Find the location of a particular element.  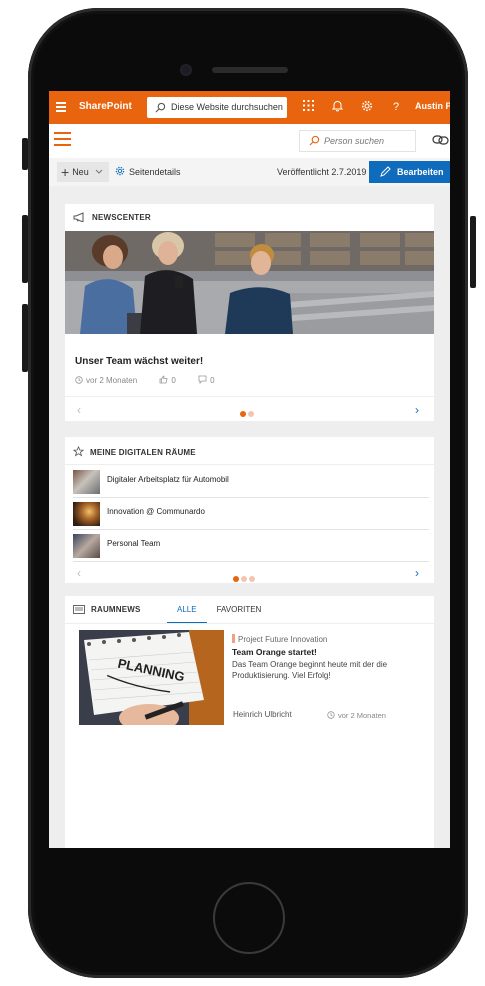

newscenter-heading: NEWSCENTER is located at coordinates (112, 217).